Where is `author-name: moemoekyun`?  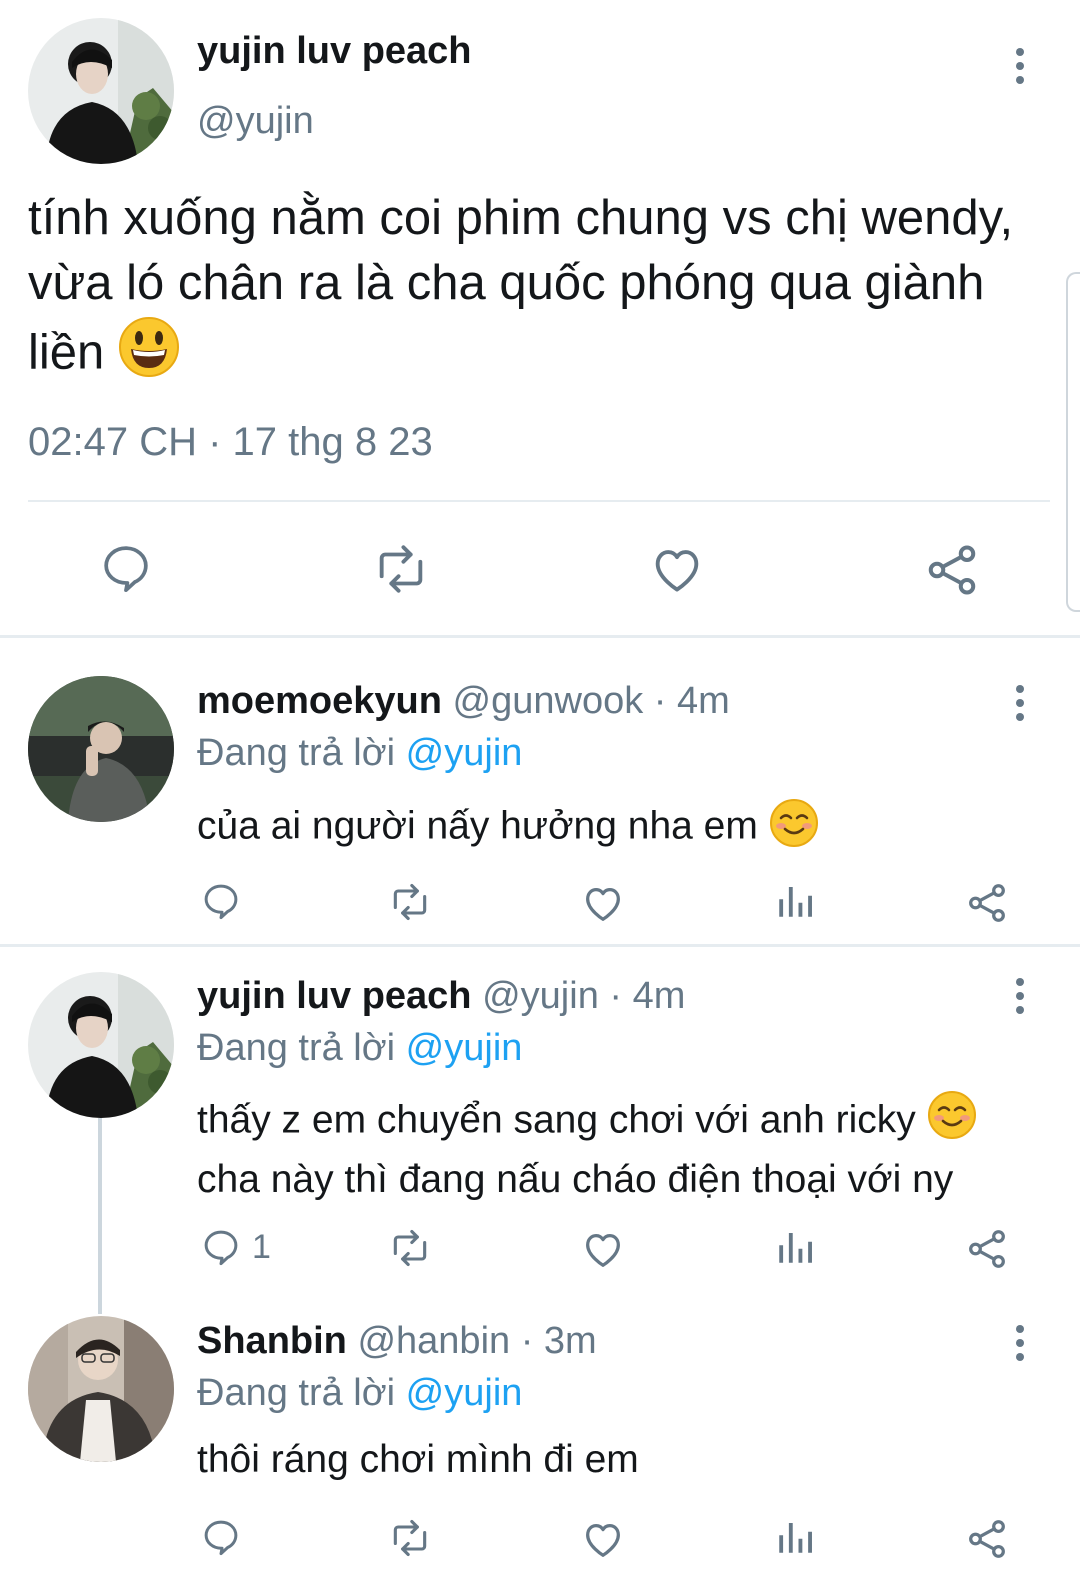 author-name: moemoekyun is located at coordinates (319, 701).